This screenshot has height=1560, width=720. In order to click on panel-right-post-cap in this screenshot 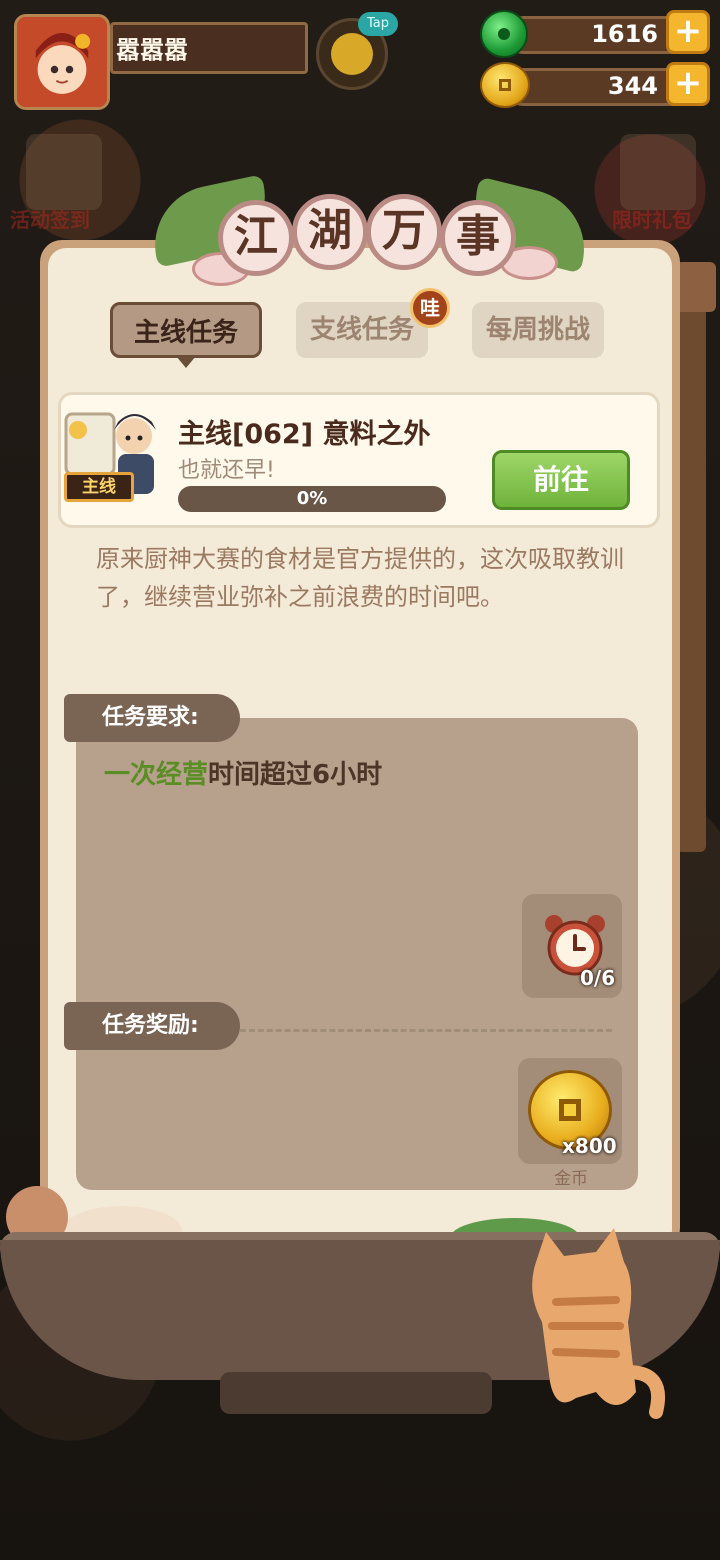, I will do `click(696, 287)`.